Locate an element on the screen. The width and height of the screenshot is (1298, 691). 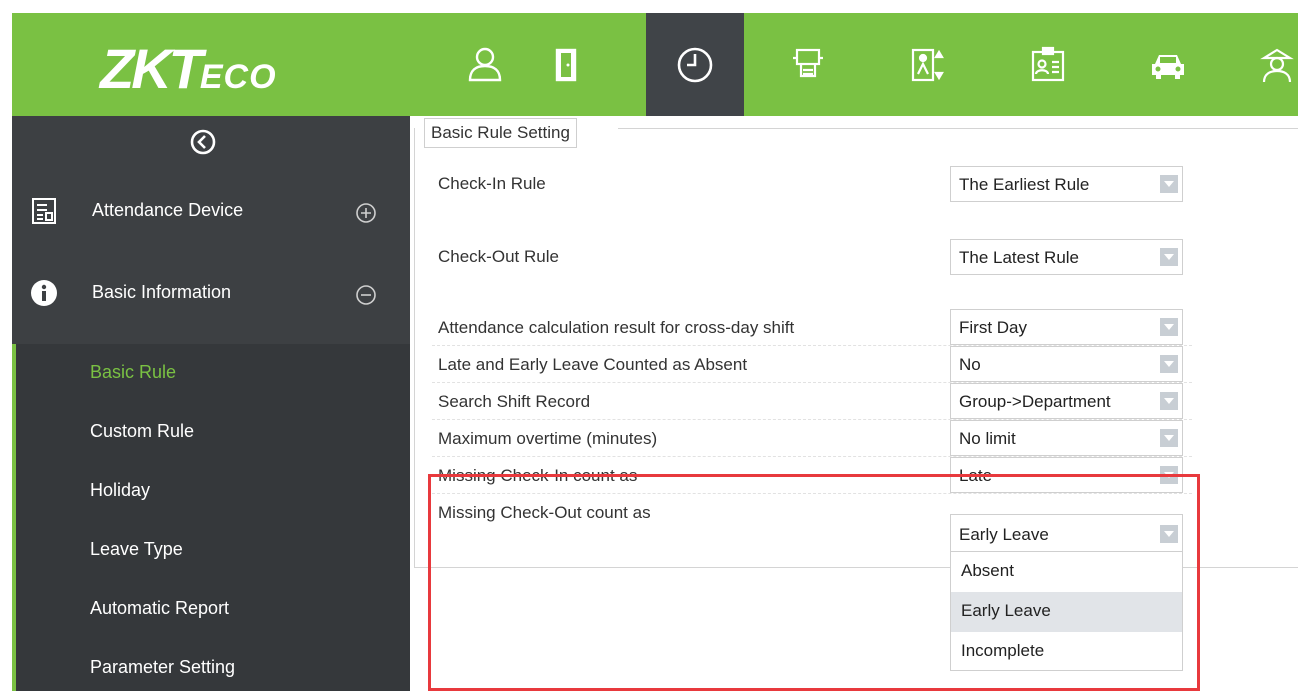
sidebar-group-basic-information: Basic Information is located at coordinates (211, 295).